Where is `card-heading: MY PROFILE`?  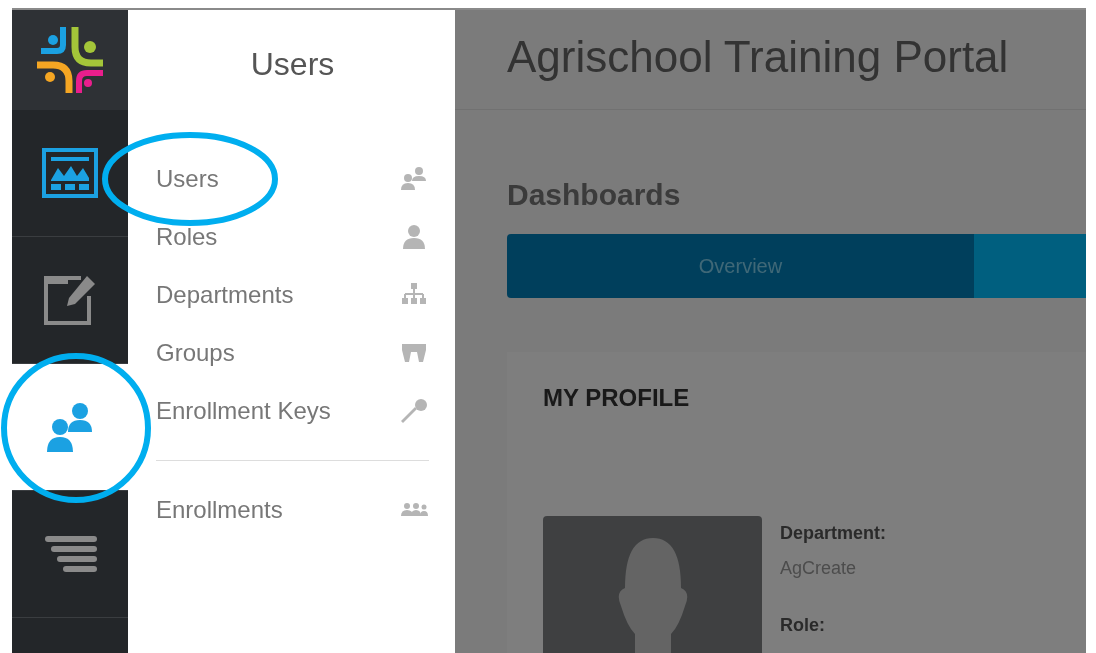 card-heading: MY PROFILE is located at coordinates (617, 398).